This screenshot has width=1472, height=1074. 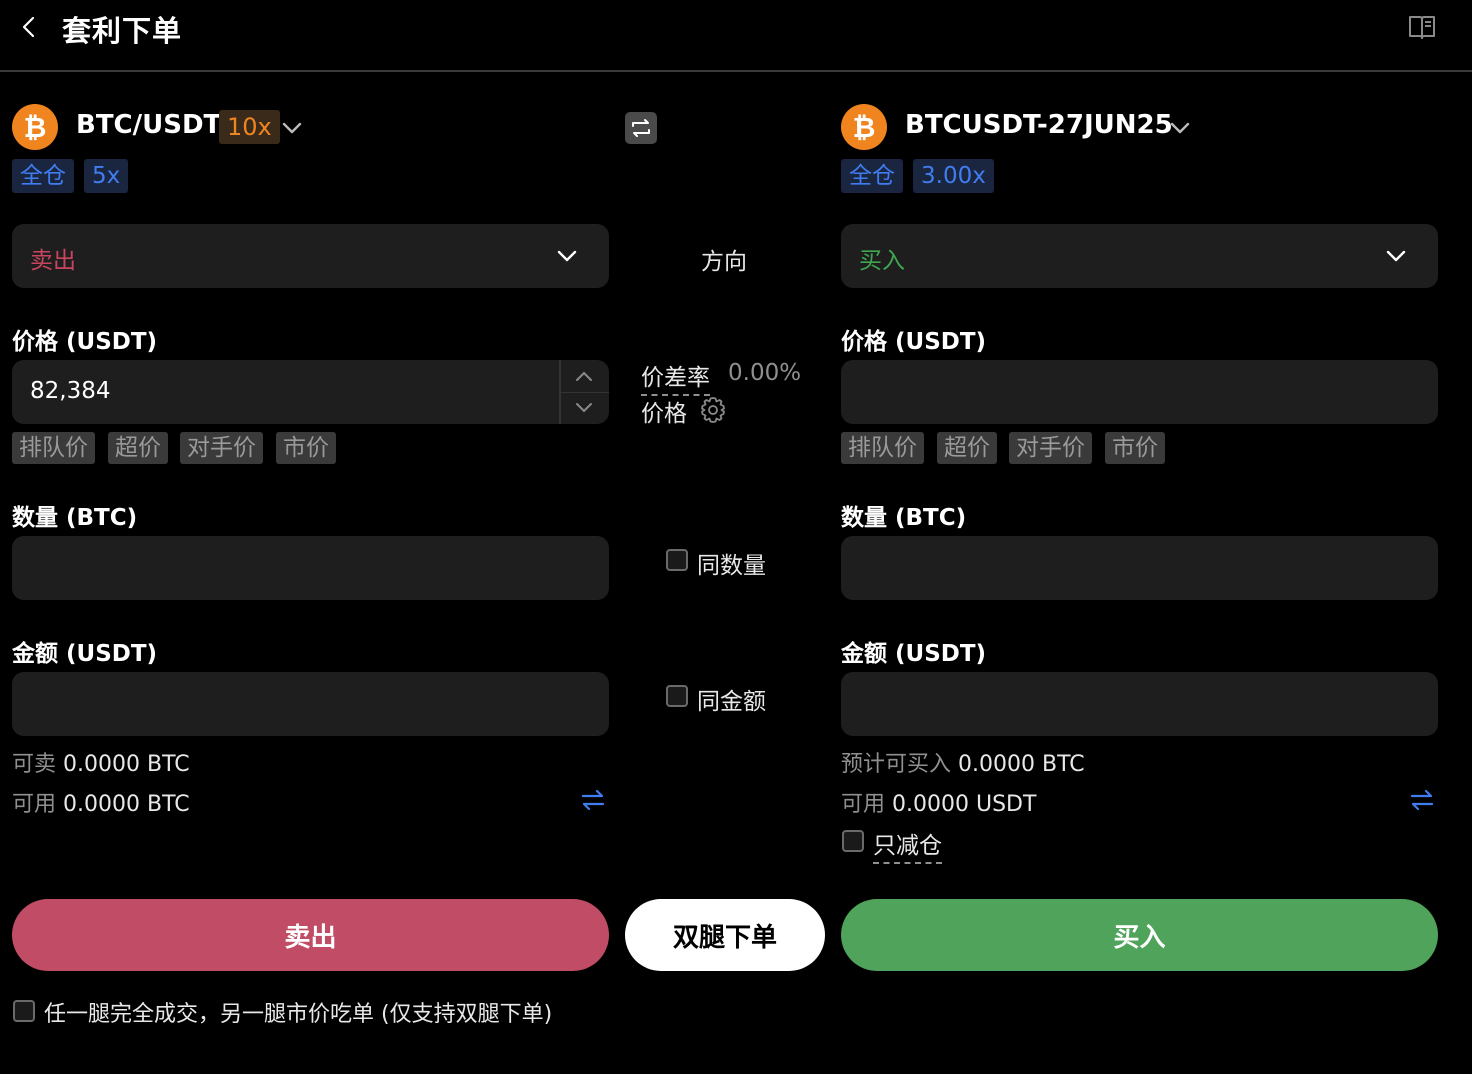 What do you see at coordinates (249, 127) in the screenshot?
I see `left-leverage-badge: 10x` at bounding box center [249, 127].